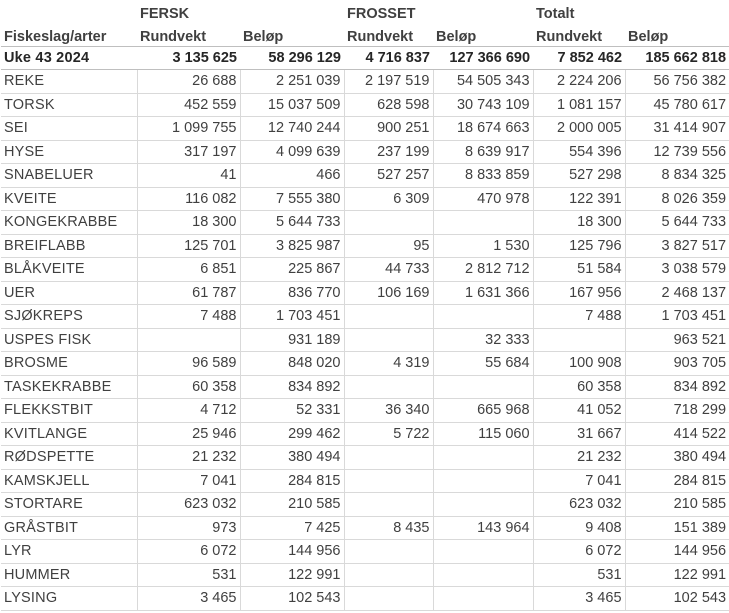  What do you see at coordinates (389, 293) in the screenshot?
I see `cell-frosset-rundvekt: 106 169` at bounding box center [389, 293].